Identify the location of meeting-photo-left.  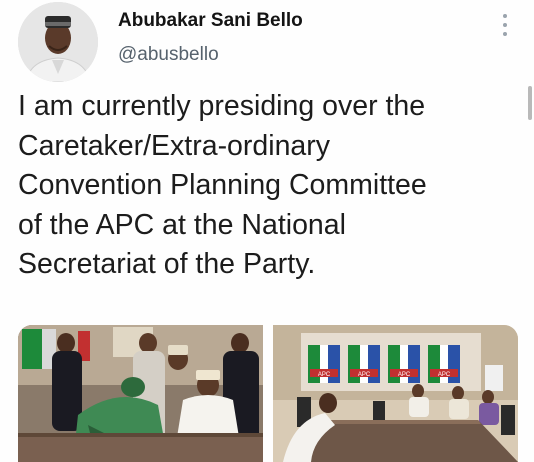
(140, 393).